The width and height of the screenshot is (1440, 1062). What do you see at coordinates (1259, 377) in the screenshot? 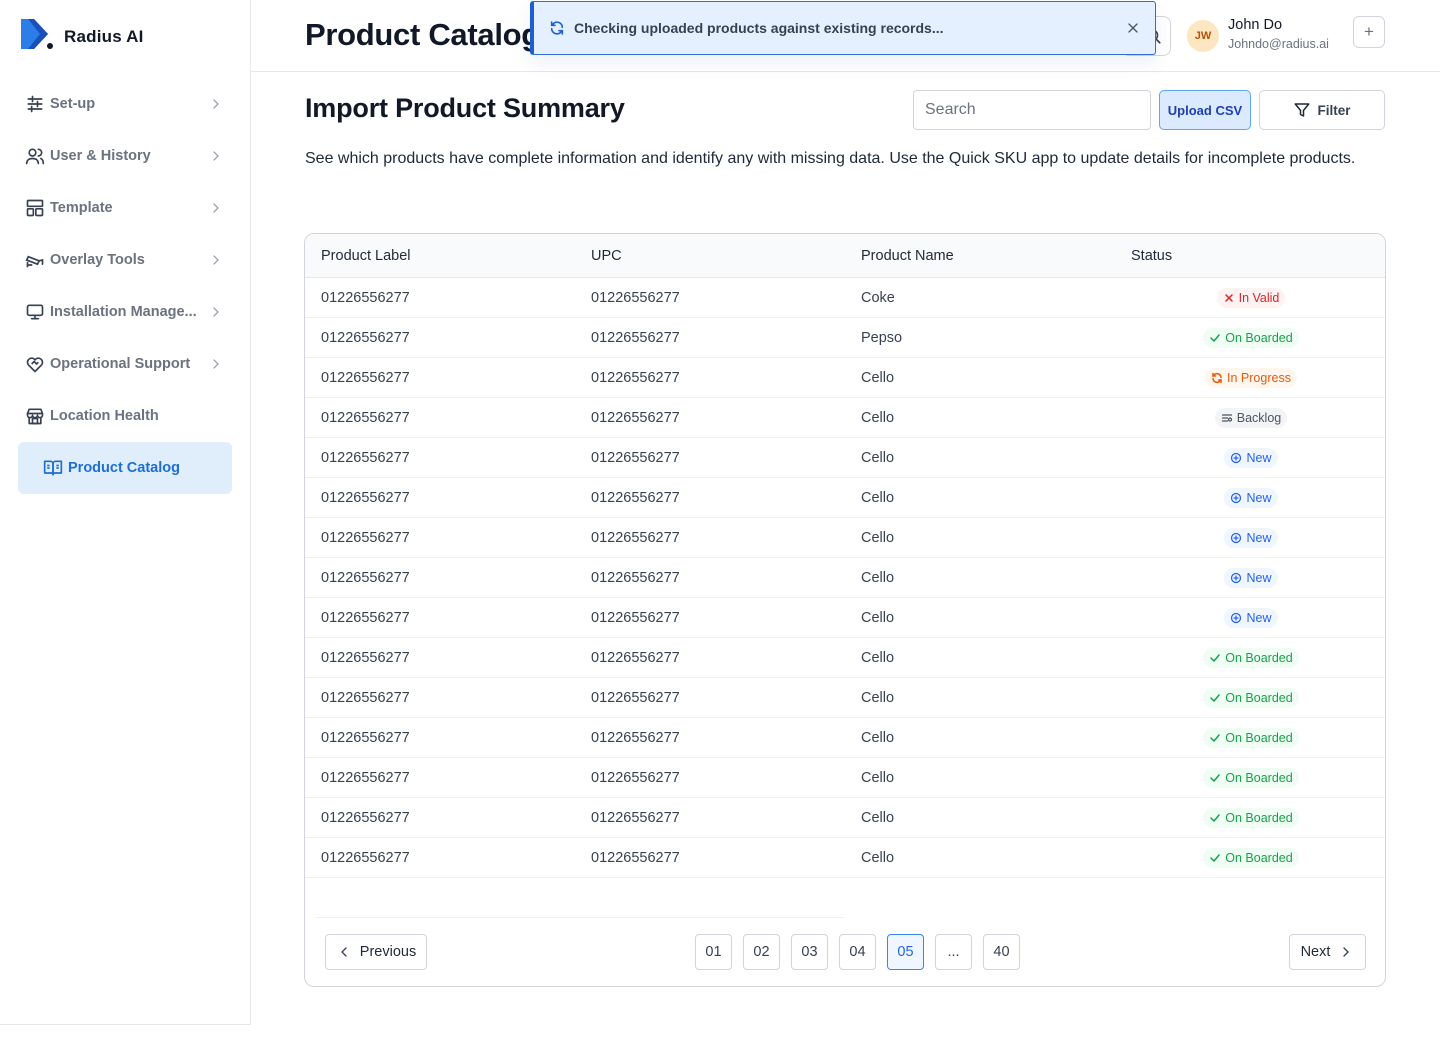
I see `status-text: In Progress` at bounding box center [1259, 377].